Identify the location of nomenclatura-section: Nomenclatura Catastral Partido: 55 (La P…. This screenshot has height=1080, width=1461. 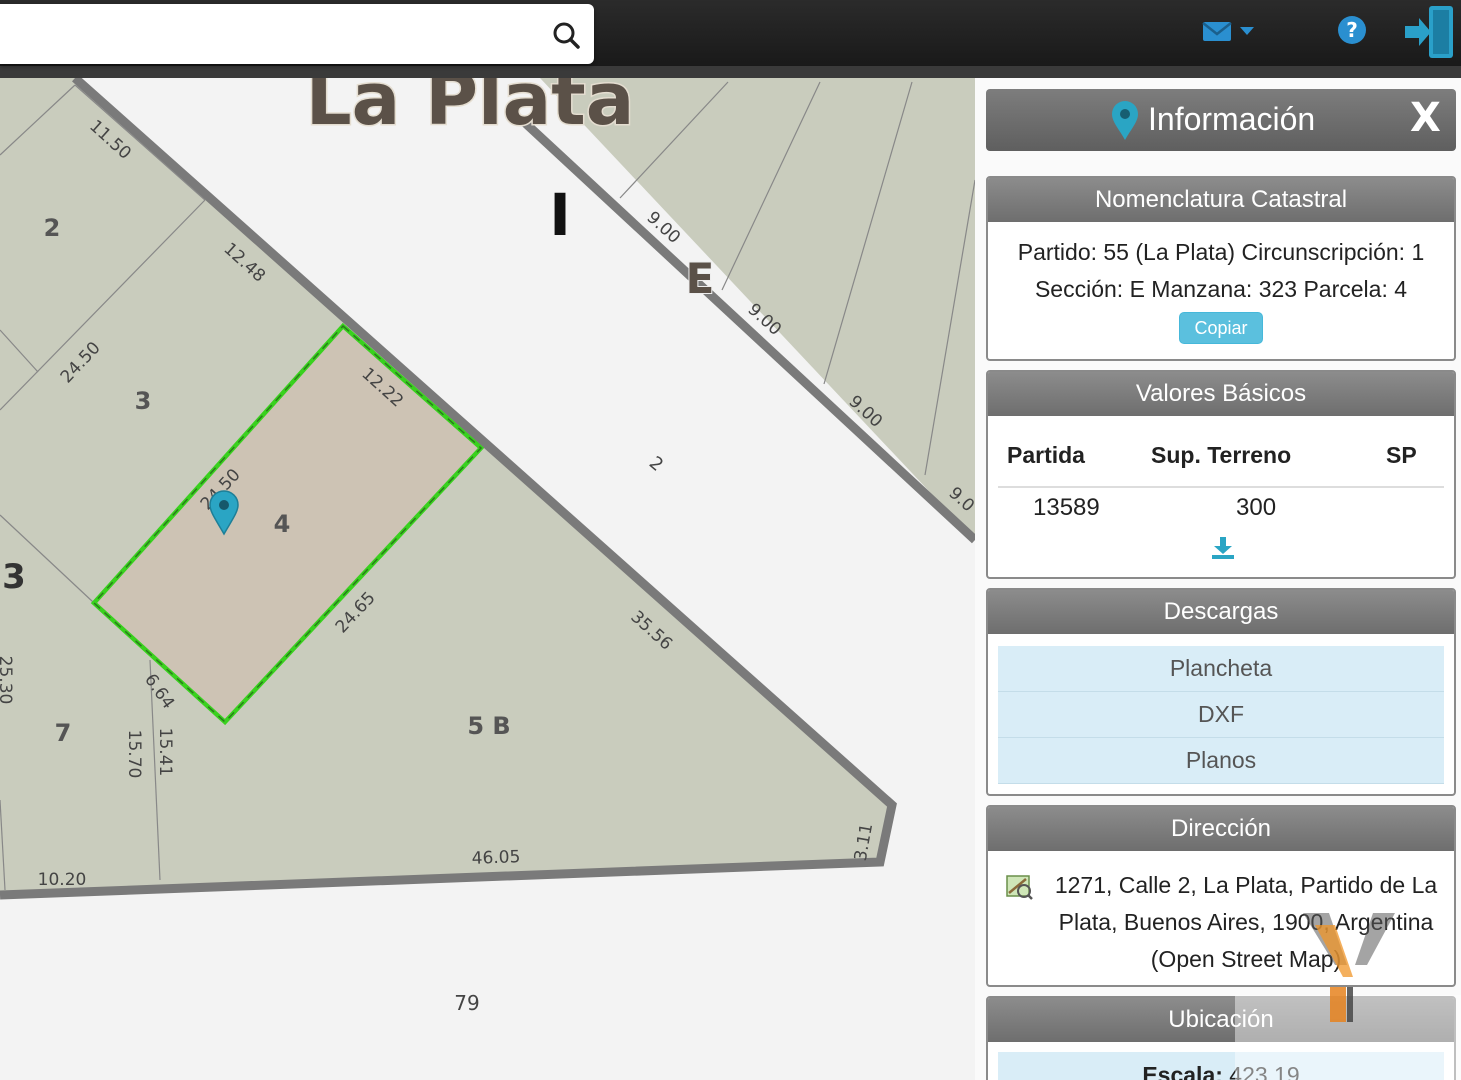
(1221, 268).